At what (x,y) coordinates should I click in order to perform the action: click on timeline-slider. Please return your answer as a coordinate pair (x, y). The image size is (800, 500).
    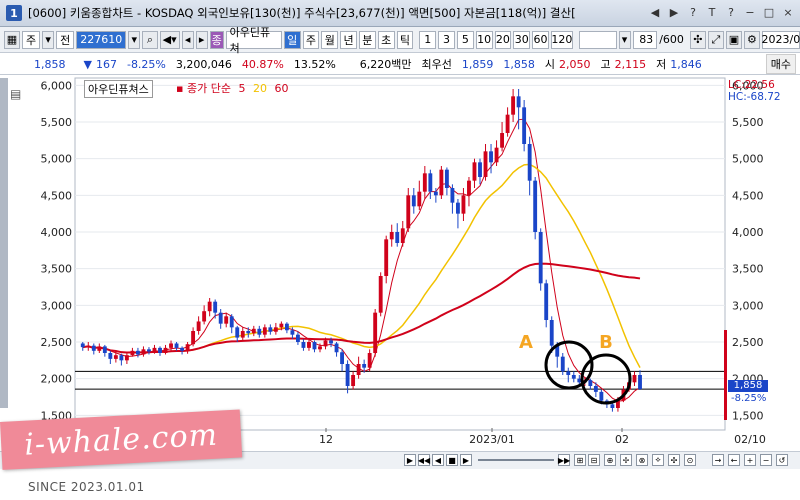
    Looking at the image, I should click on (516, 460).